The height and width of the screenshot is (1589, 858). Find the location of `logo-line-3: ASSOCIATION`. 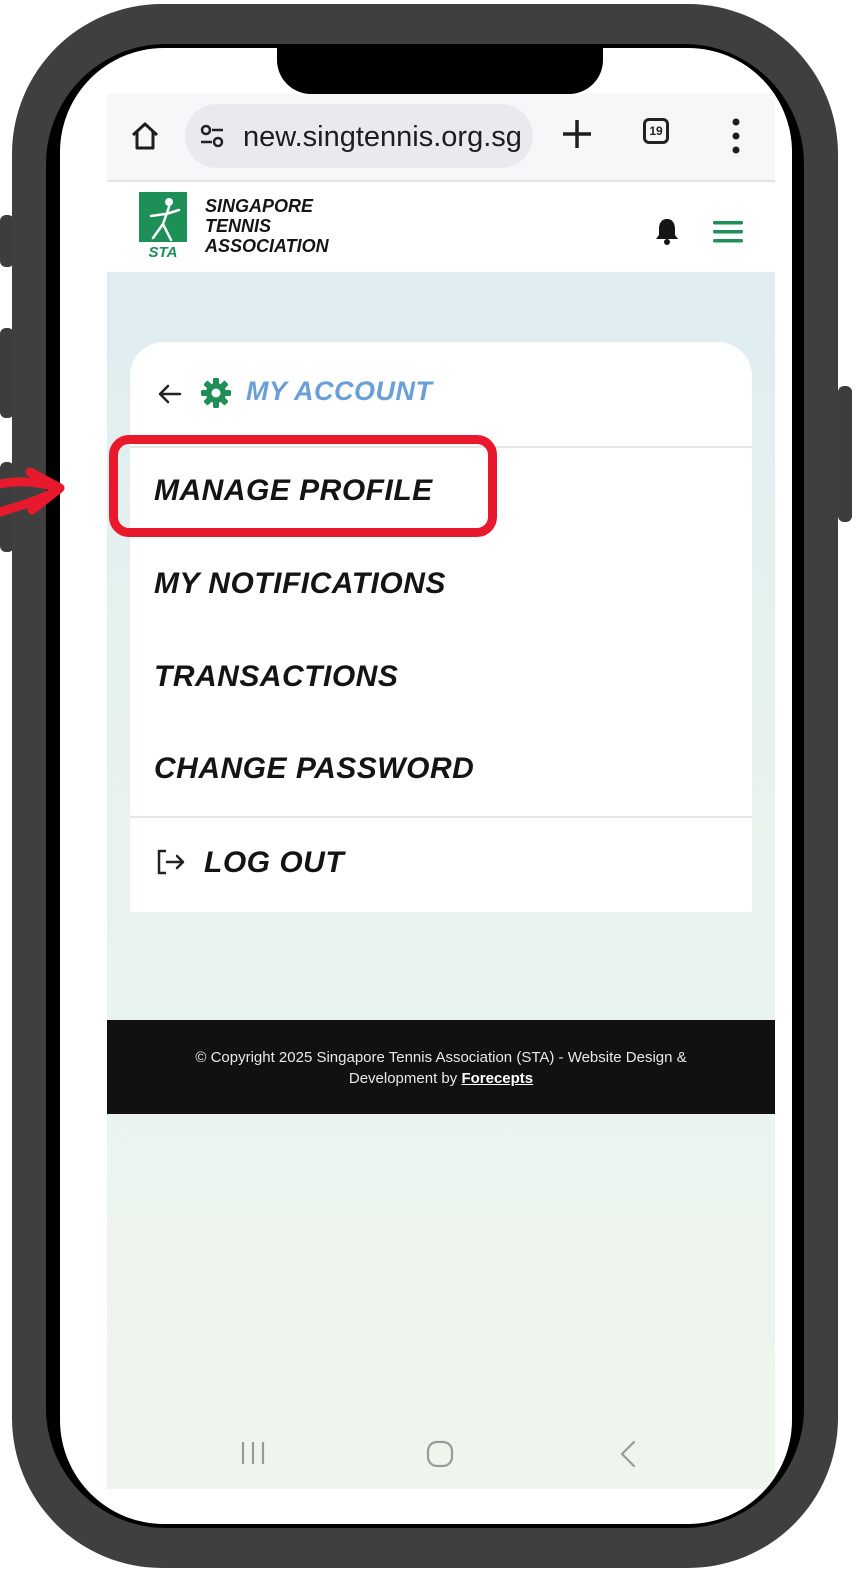

logo-line-3: ASSOCIATION is located at coordinates (267, 246).